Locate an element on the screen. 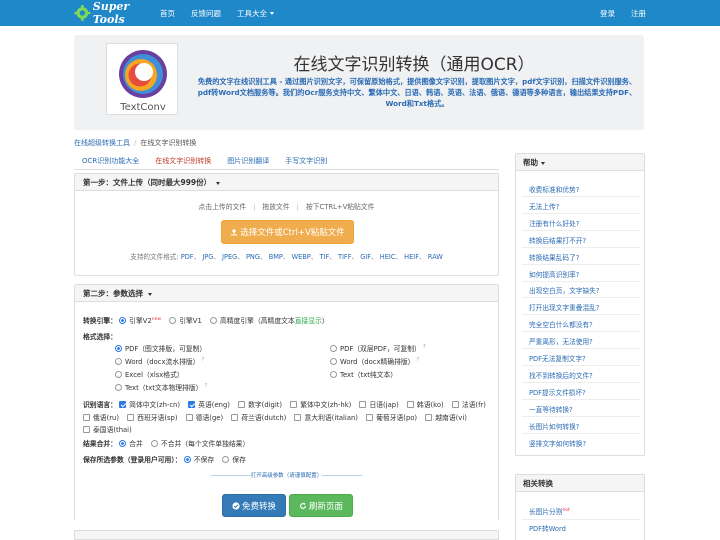 This screenshot has width=720, height=540. help-item: 一直等待转换? is located at coordinates (551, 409).